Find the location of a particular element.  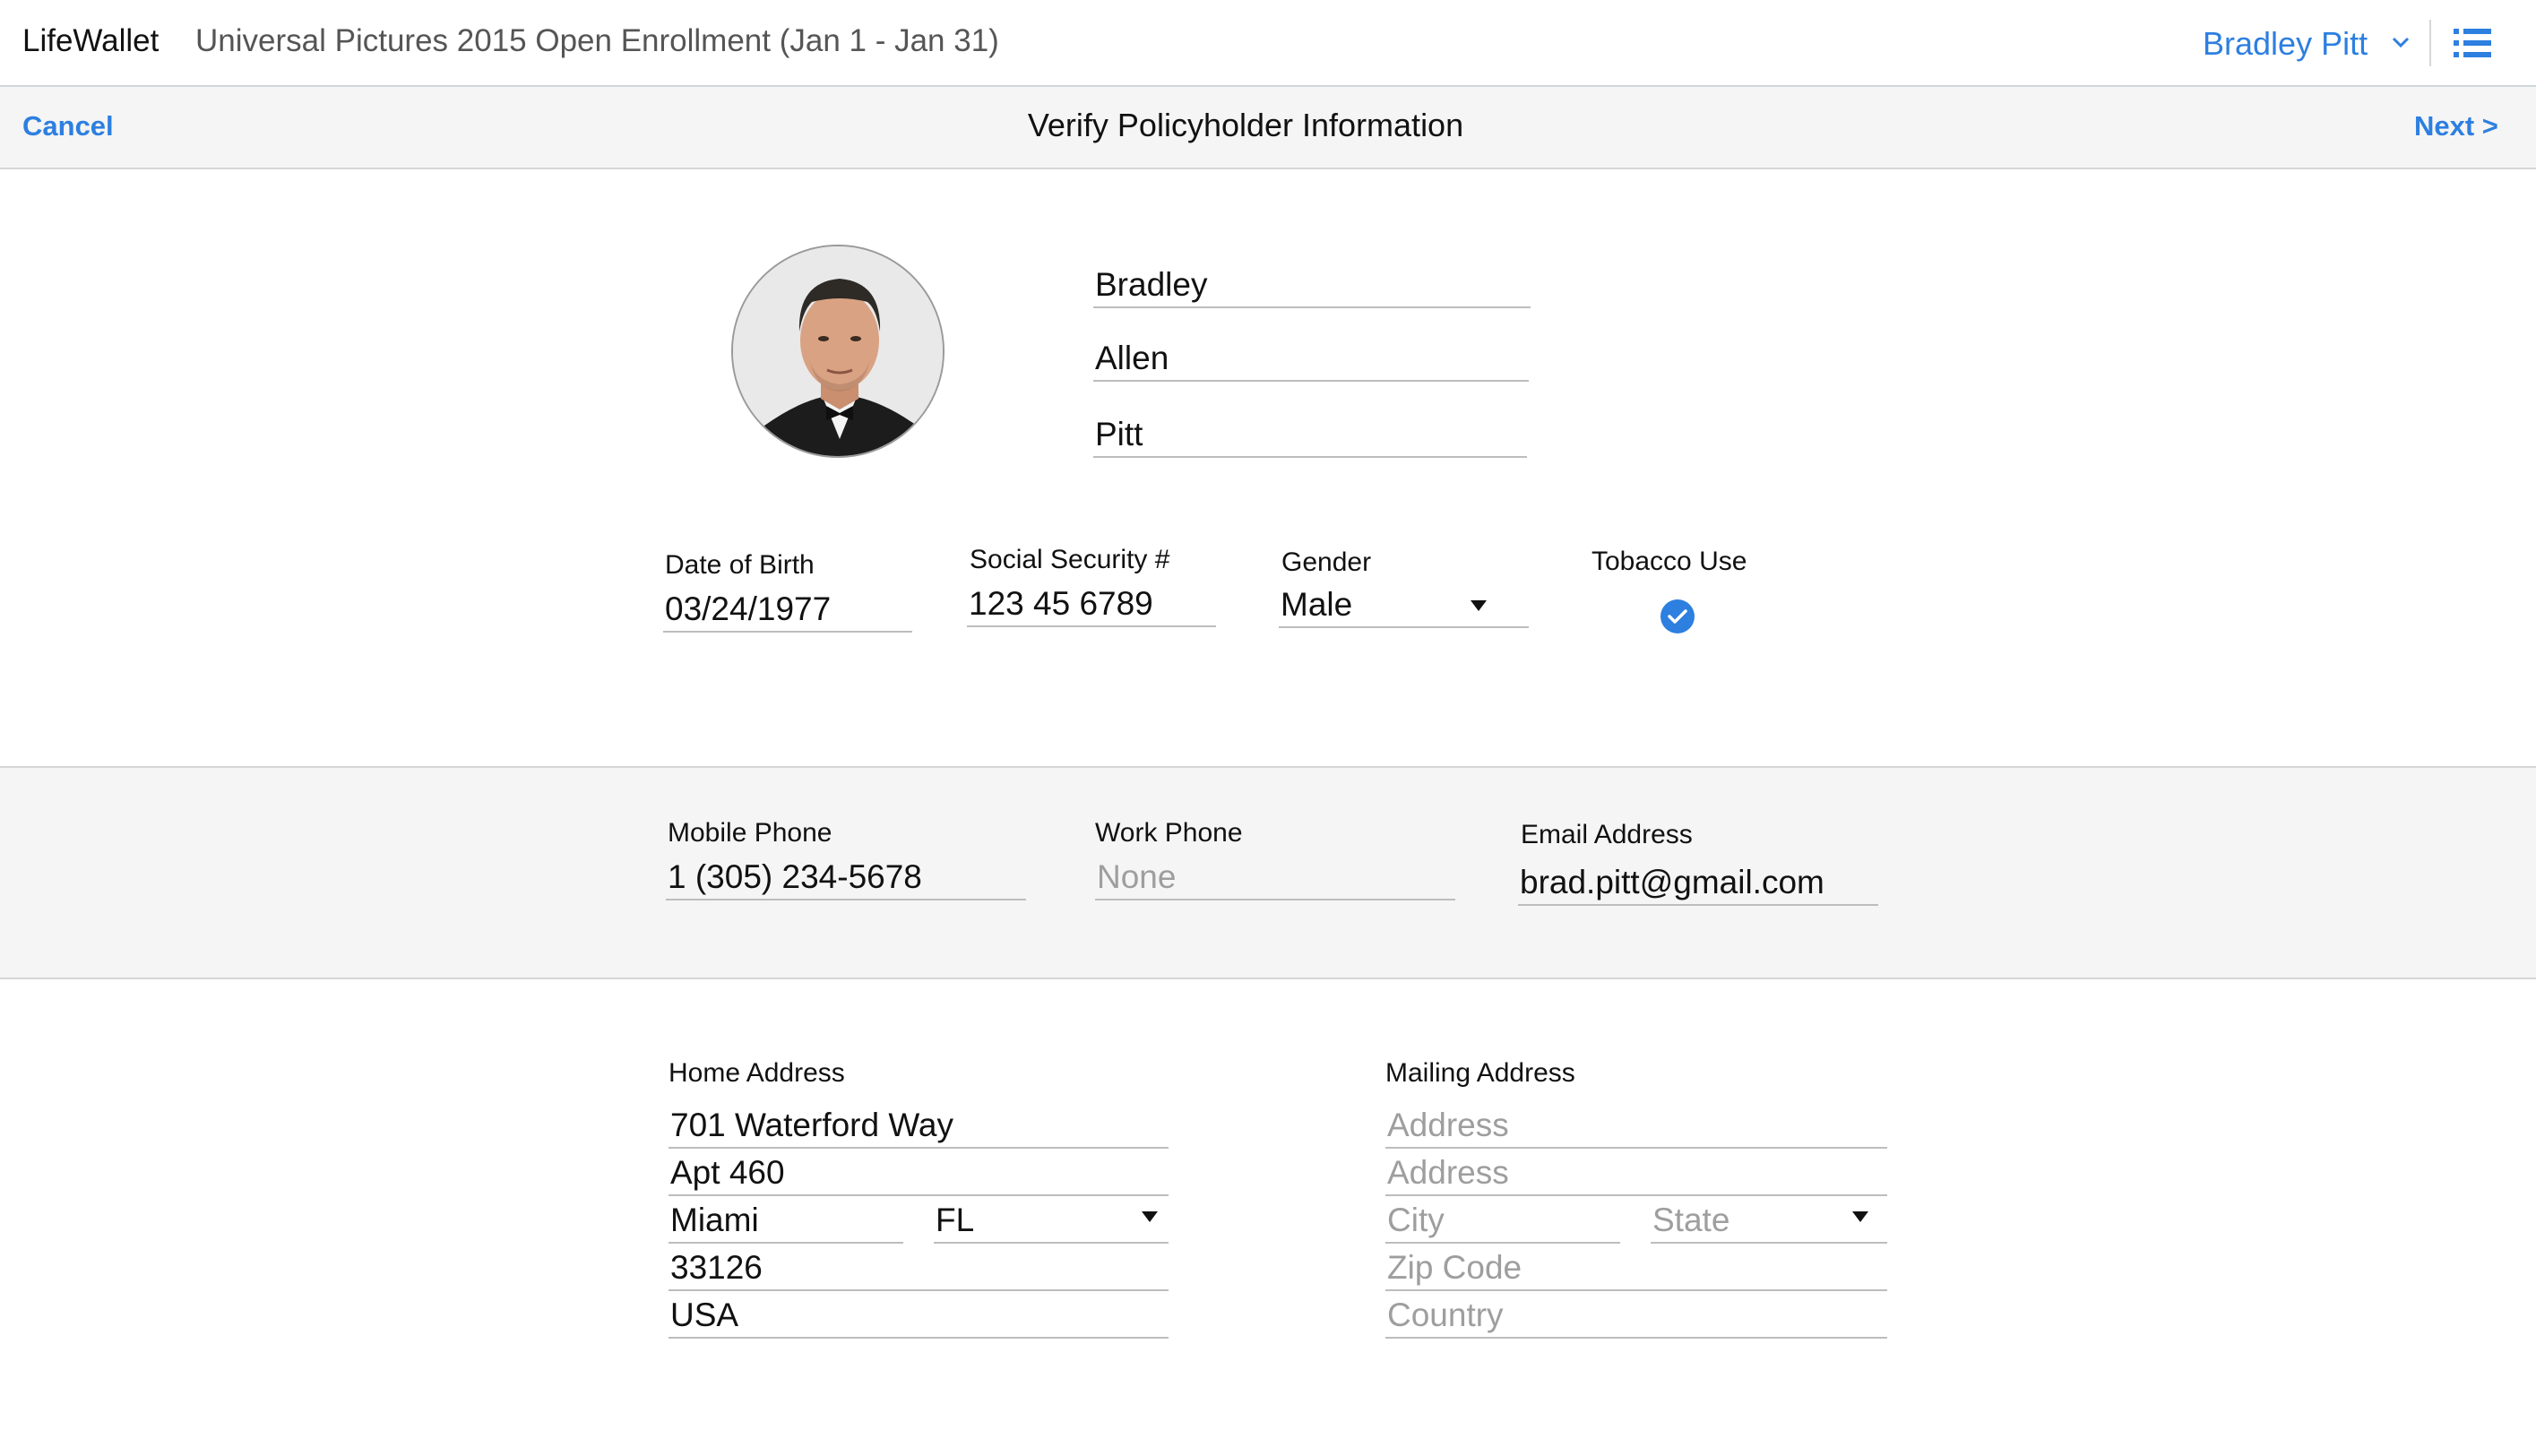

checkmark-icon is located at coordinates (1677, 617).